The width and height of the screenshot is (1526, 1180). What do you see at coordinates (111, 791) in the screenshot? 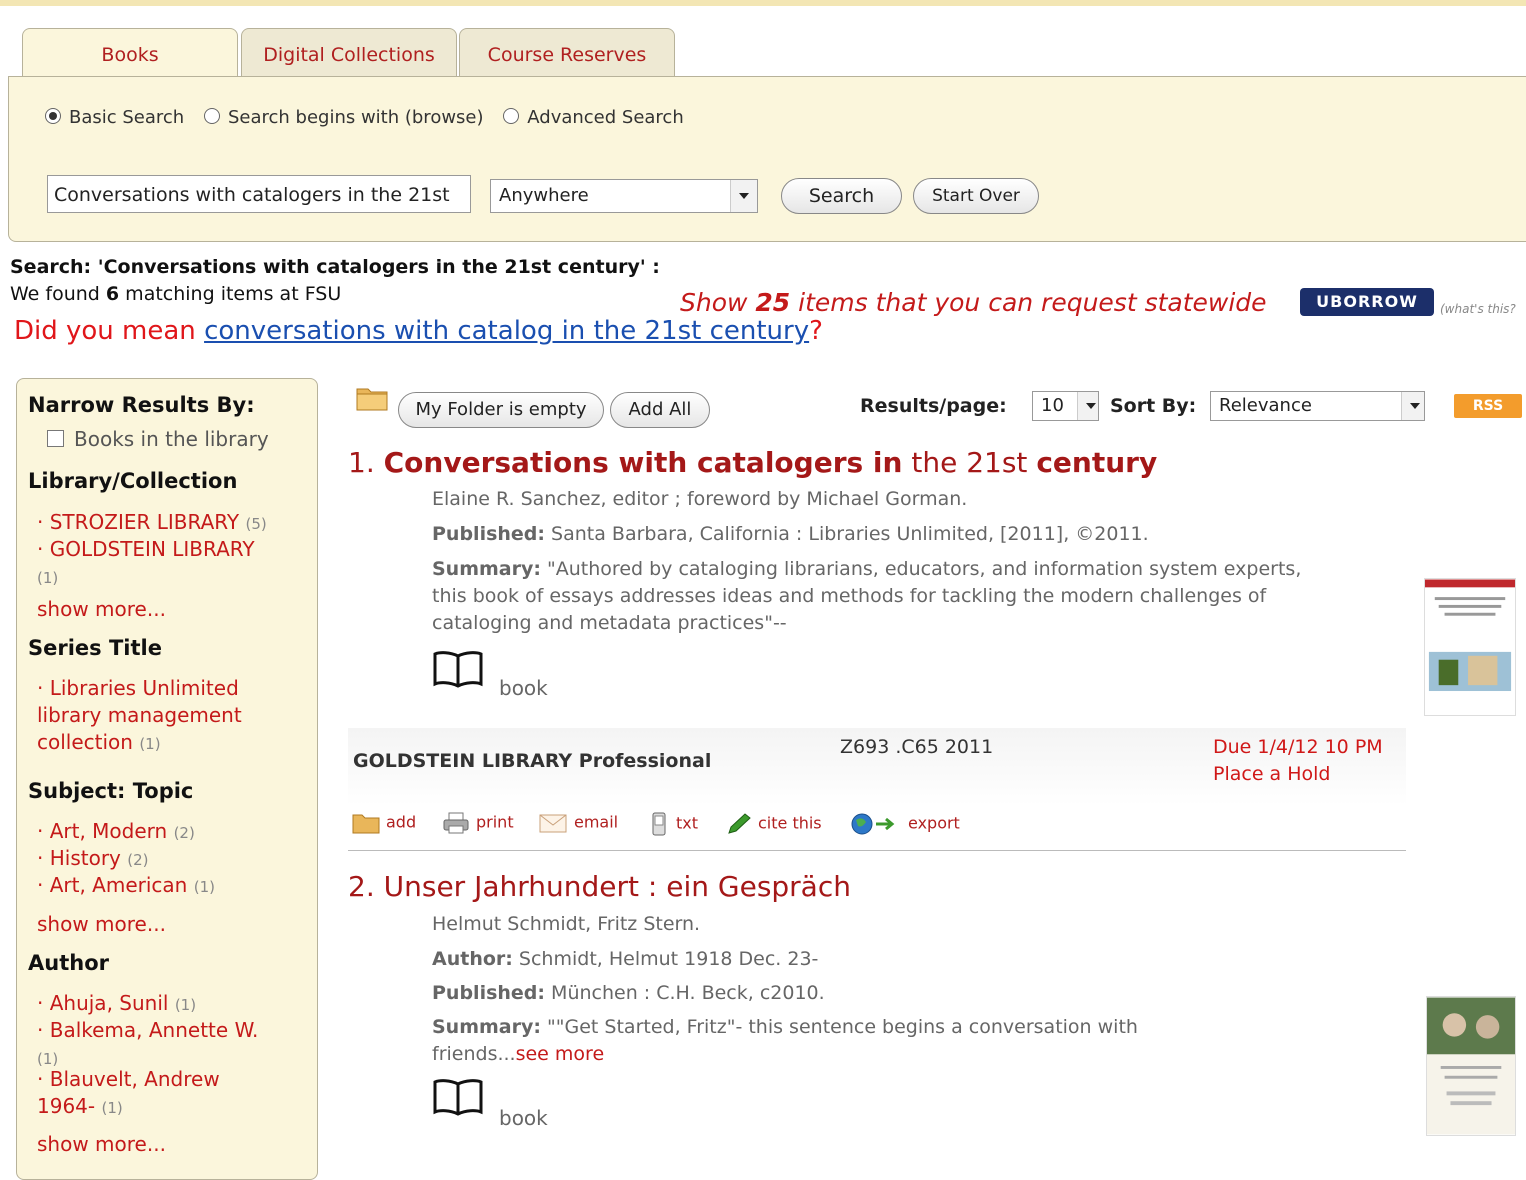
I see `facet-heading-subject: Subject: Topic` at bounding box center [111, 791].